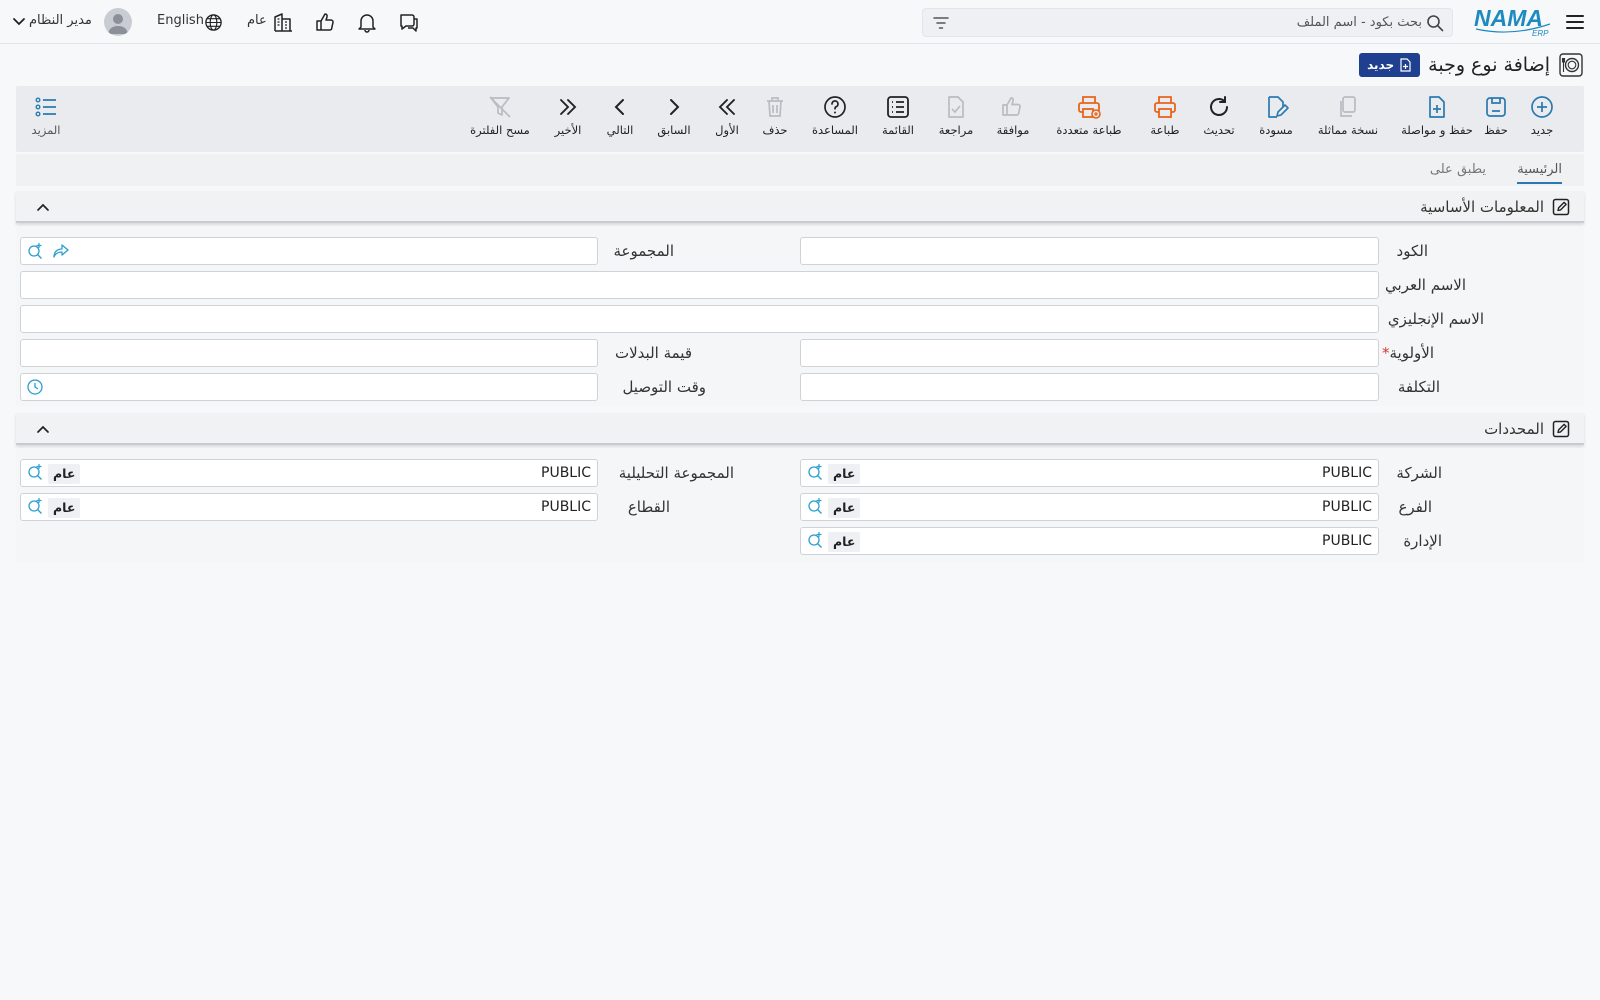 The height and width of the screenshot is (1000, 1600). What do you see at coordinates (1425, 285) in the screenshot?
I see `arabic-name-label: الاسم العربي` at bounding box center [1425, 285].